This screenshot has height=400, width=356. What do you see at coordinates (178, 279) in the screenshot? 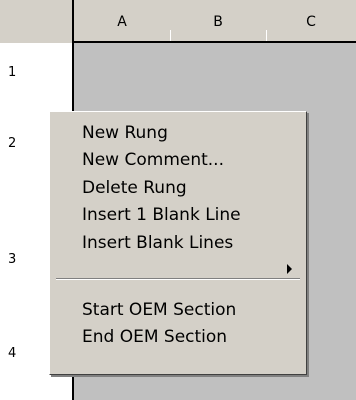
I see `menu-separator` at bounding box center [178, 279].